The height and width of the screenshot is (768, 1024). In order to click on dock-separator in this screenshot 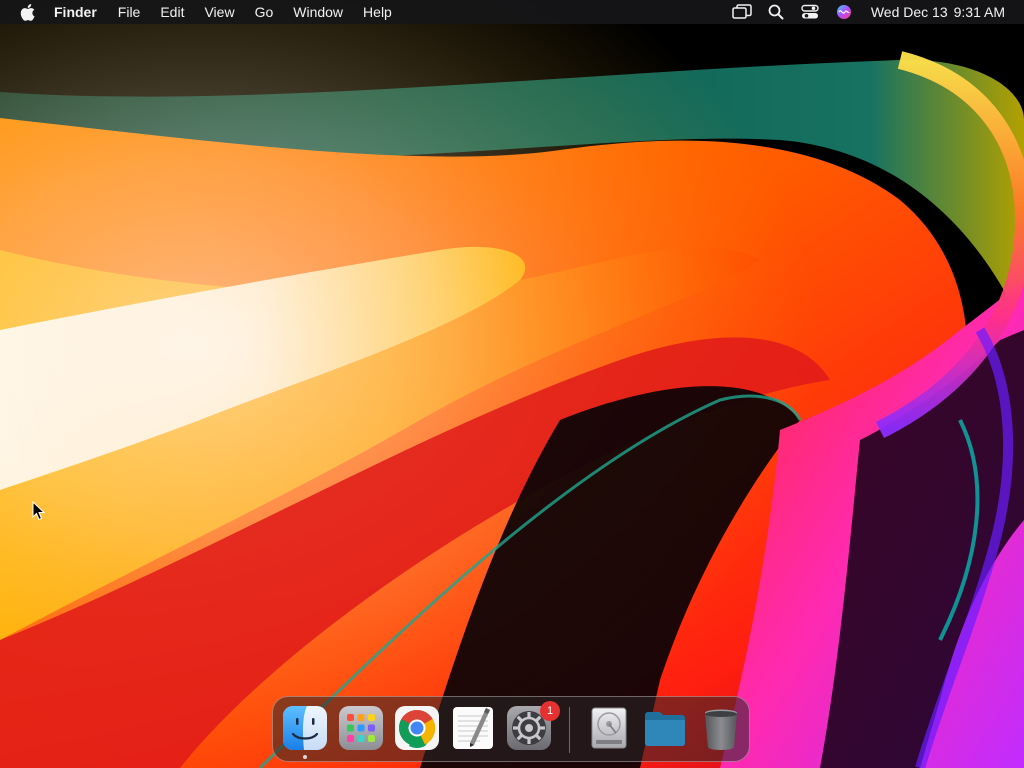, I will do `click(569, 730)`.